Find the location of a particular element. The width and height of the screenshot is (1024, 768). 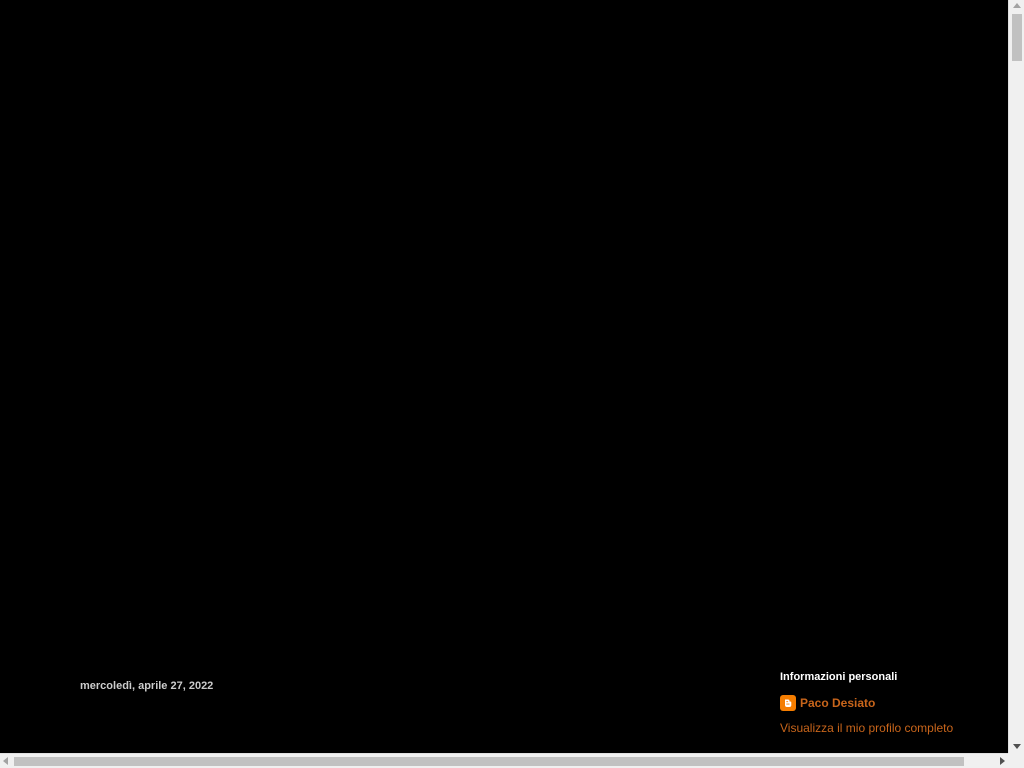

profile-name-link: Paco Desiato is located at coordinates (837, 703).